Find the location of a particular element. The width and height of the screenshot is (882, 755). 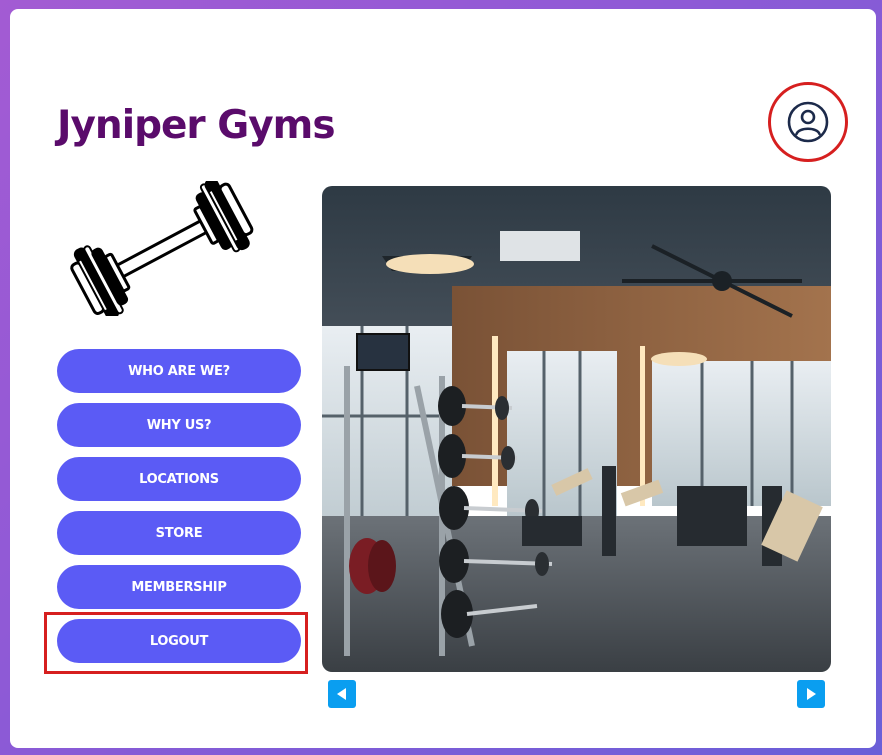

carousel-prev-button is located at coordinates (342, 694).